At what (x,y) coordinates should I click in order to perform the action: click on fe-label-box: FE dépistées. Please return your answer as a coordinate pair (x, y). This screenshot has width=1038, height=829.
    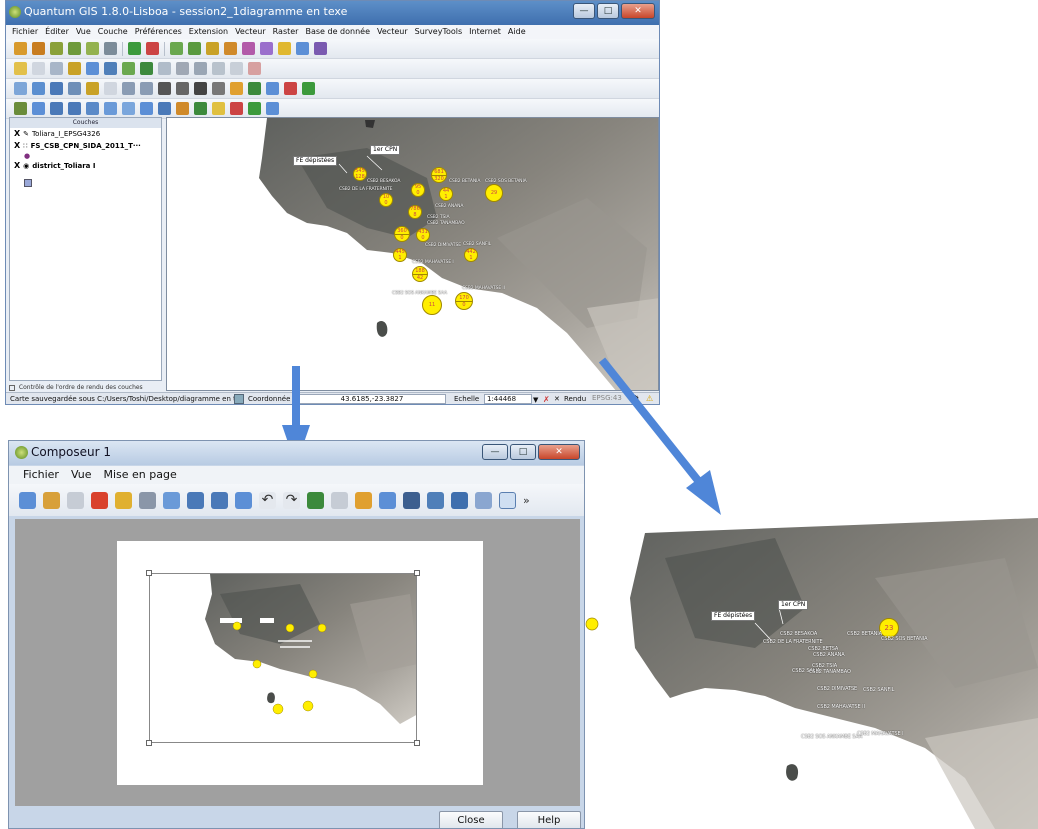
    Looking at the image, I should click on (733, 616).